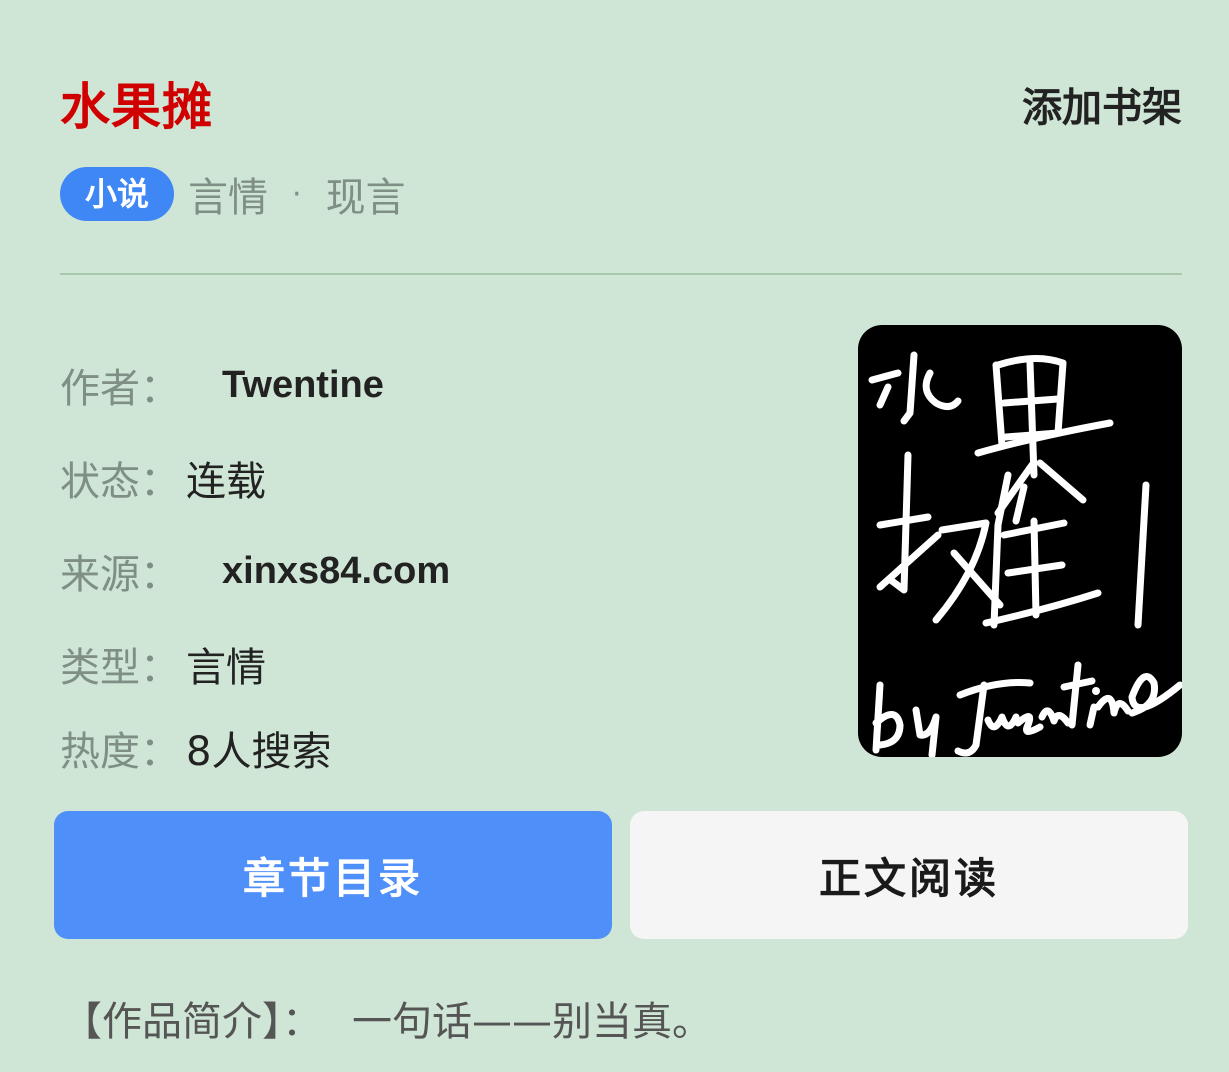  I want to click on type-value: 言情, so click(226, 668).